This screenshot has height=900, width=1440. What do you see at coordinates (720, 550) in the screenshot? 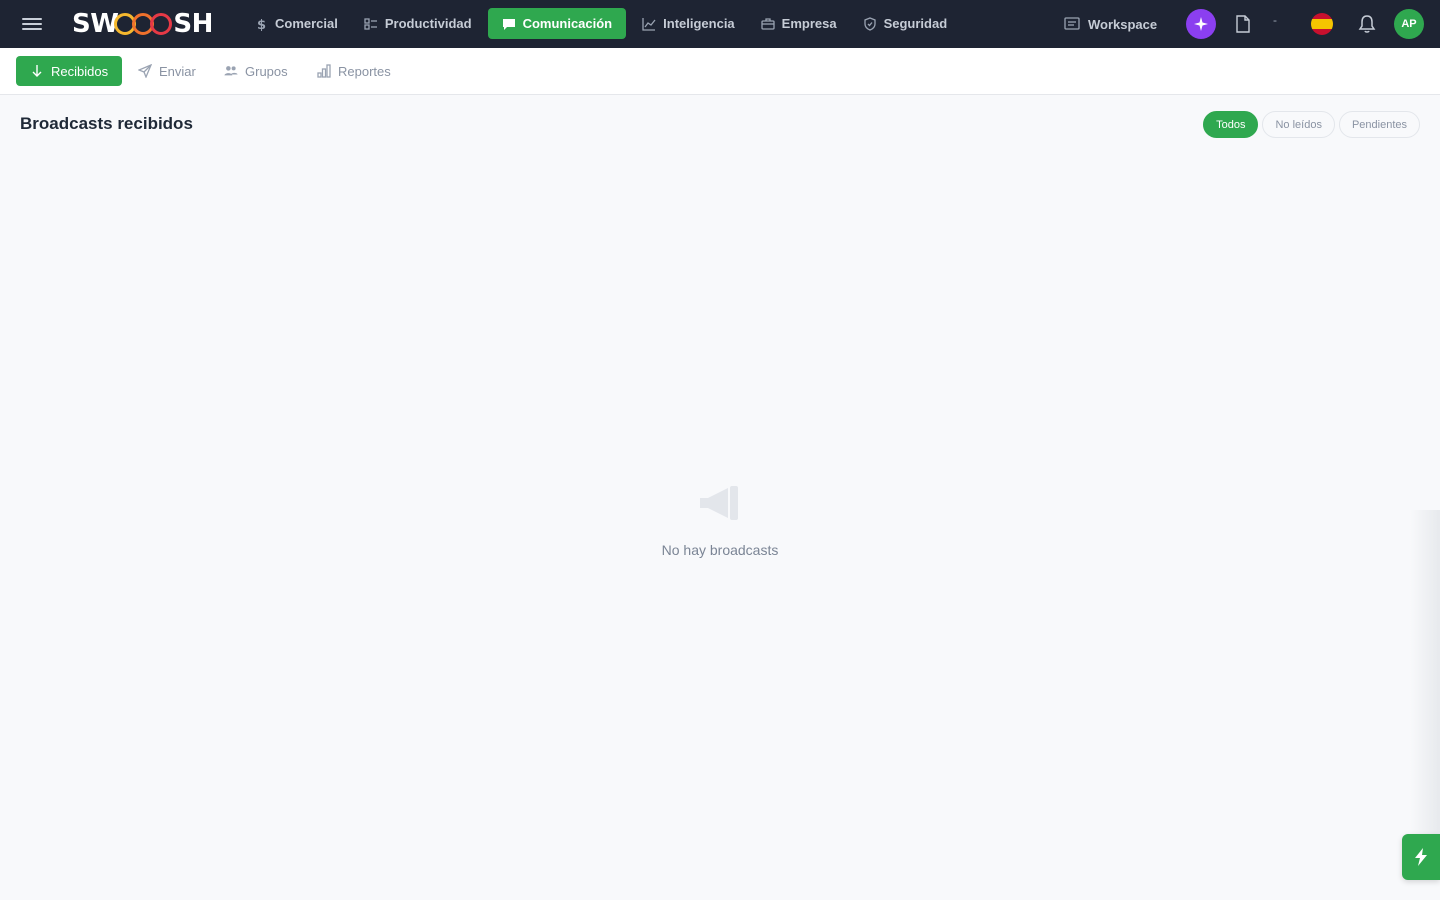
I see `empty-message: No hay broadcasts` at bounding box center [720, 550].